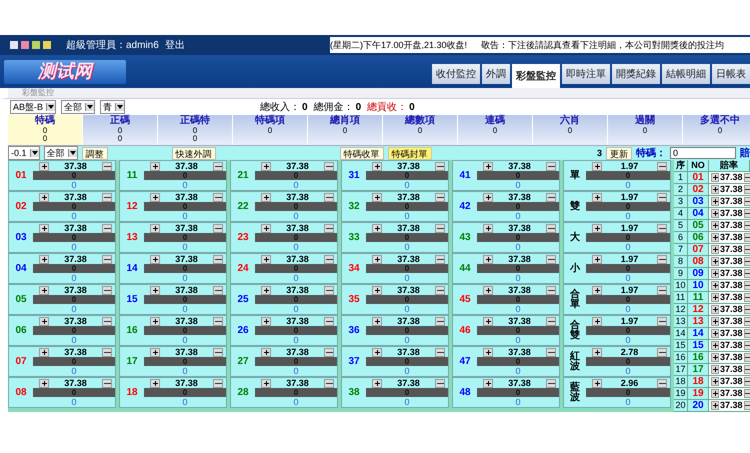 The height and width of the screenshot is (453, 750). I want to click on category-tab: 六肖 0, so click(570, 130).